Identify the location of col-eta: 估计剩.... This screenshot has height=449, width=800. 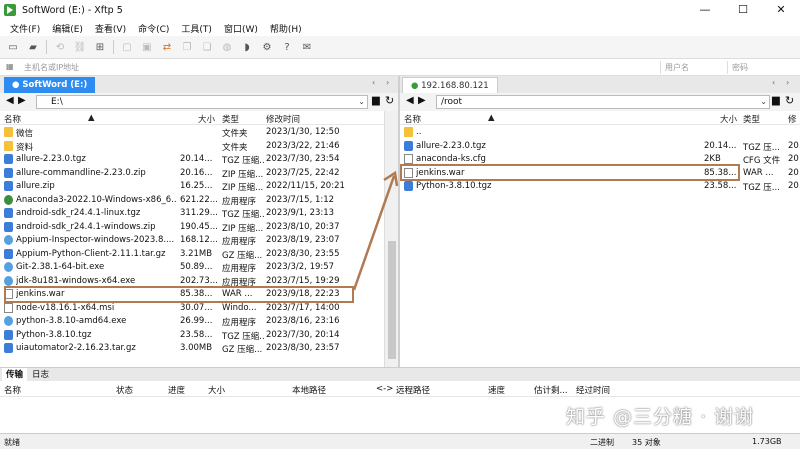
(551, 390).